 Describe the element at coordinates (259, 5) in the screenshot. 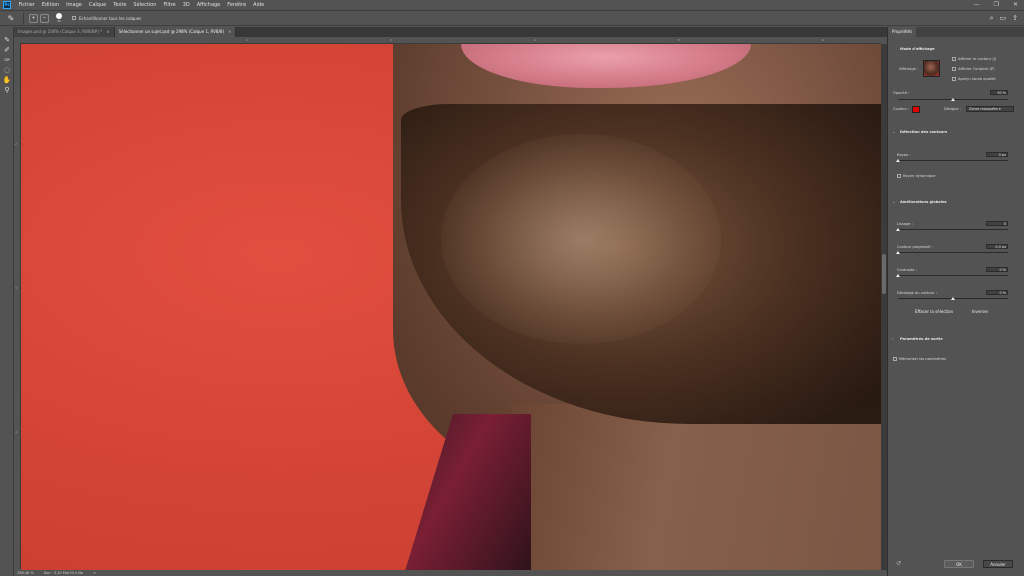

I see `menu-aide: Aide` at that location.